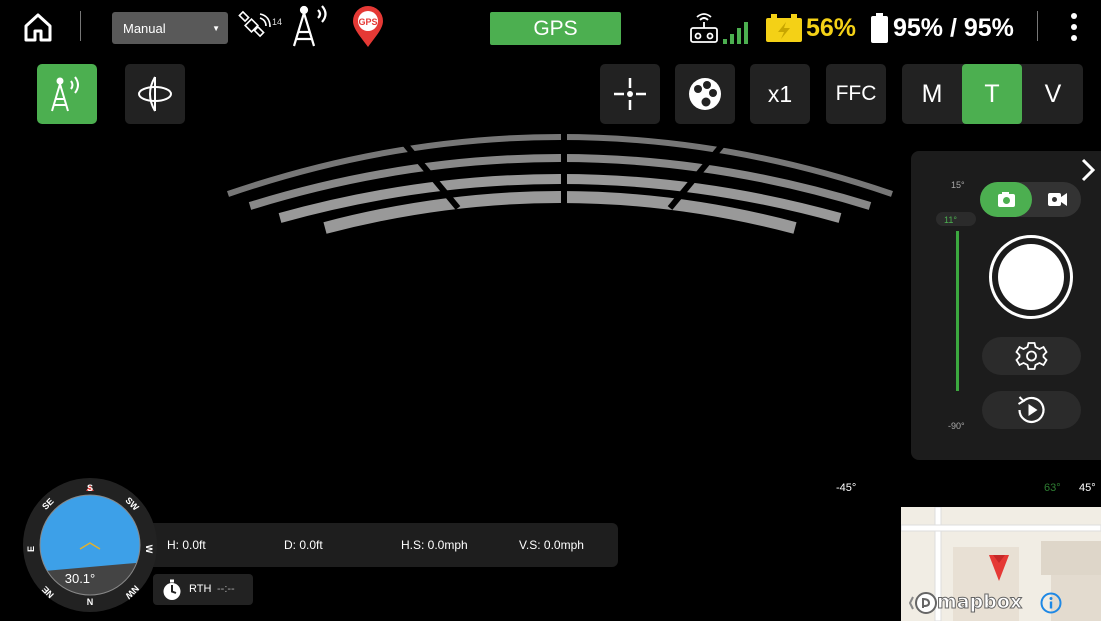 The height and width of the screenshot is (621, 1101). Describe the element at coordinates (303, 545) in the screenshot. I see `telemetry-distance: D: 0.0ft` at that location.